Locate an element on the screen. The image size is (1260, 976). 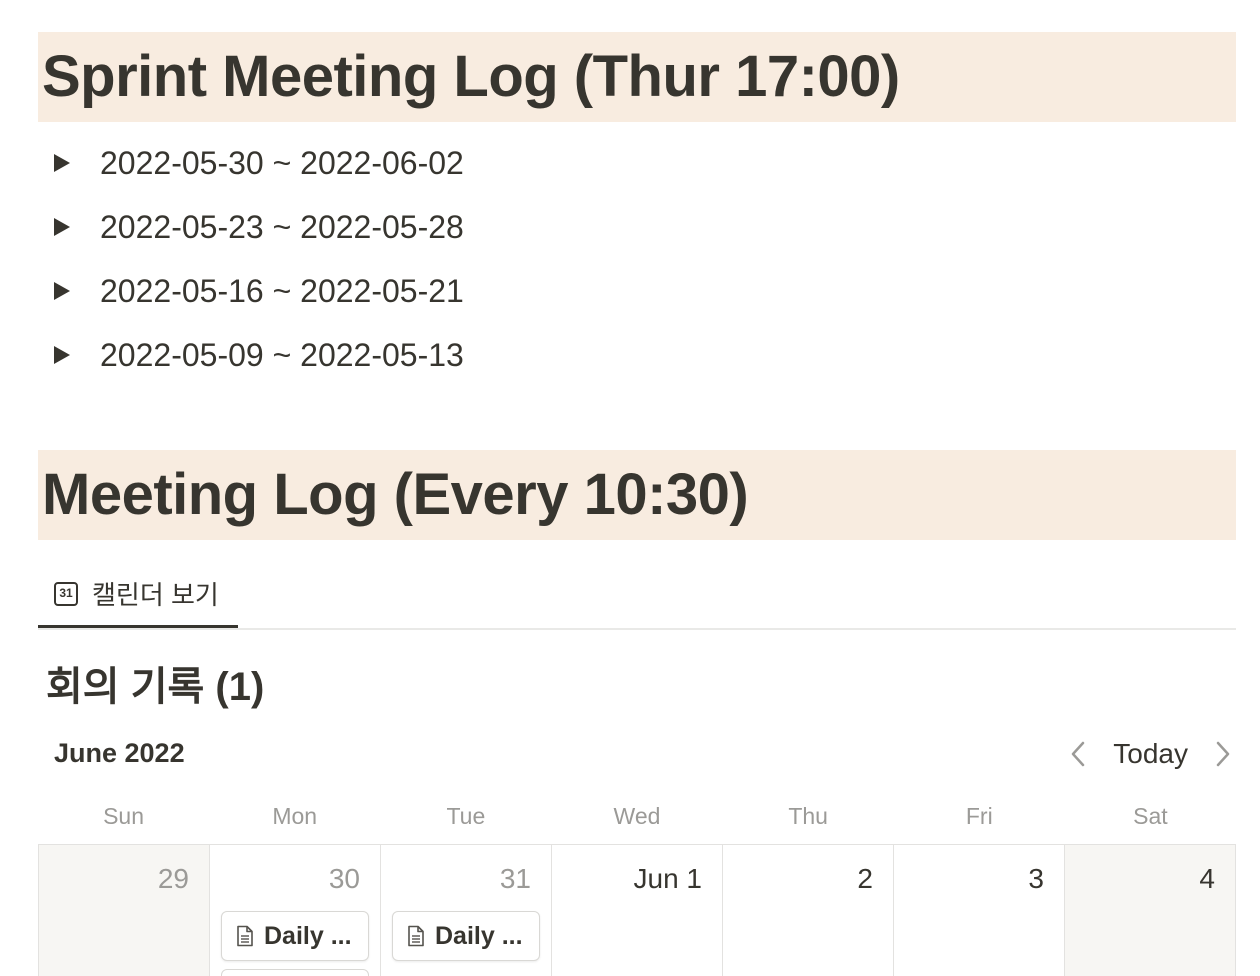
toggle-block: 2022-05-30 ~ 2022-06-02 is located at coordinates (258, 163).